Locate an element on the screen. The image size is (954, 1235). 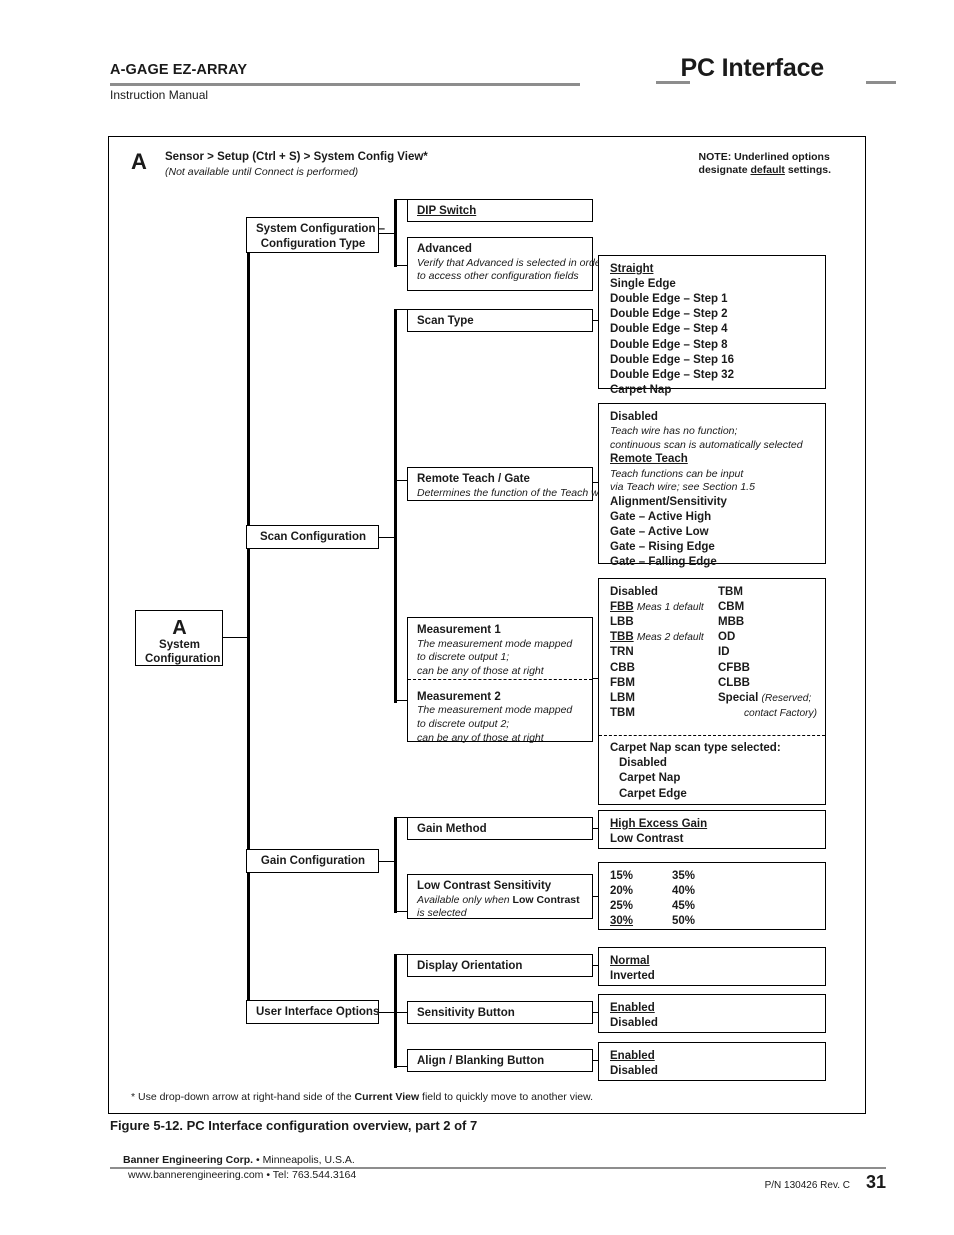
option-item: CLBB is located at coordinates (767, 683).